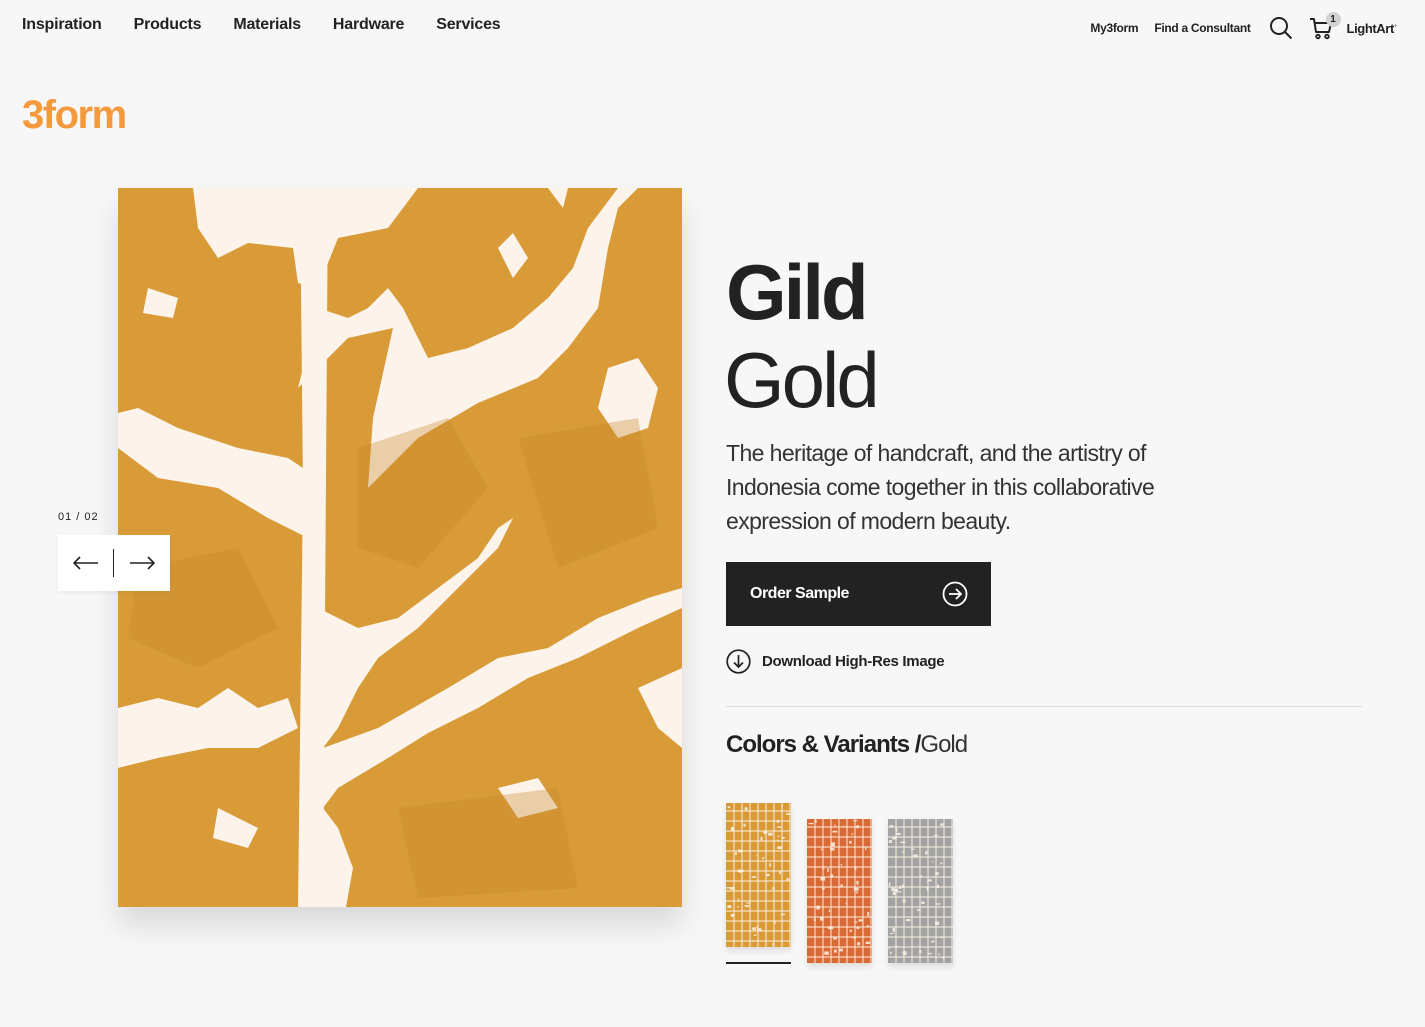 Image resolution: width=1425 pixels, height=1027 pixels. I want to click on cart-button: 1, so click(1325, 26).